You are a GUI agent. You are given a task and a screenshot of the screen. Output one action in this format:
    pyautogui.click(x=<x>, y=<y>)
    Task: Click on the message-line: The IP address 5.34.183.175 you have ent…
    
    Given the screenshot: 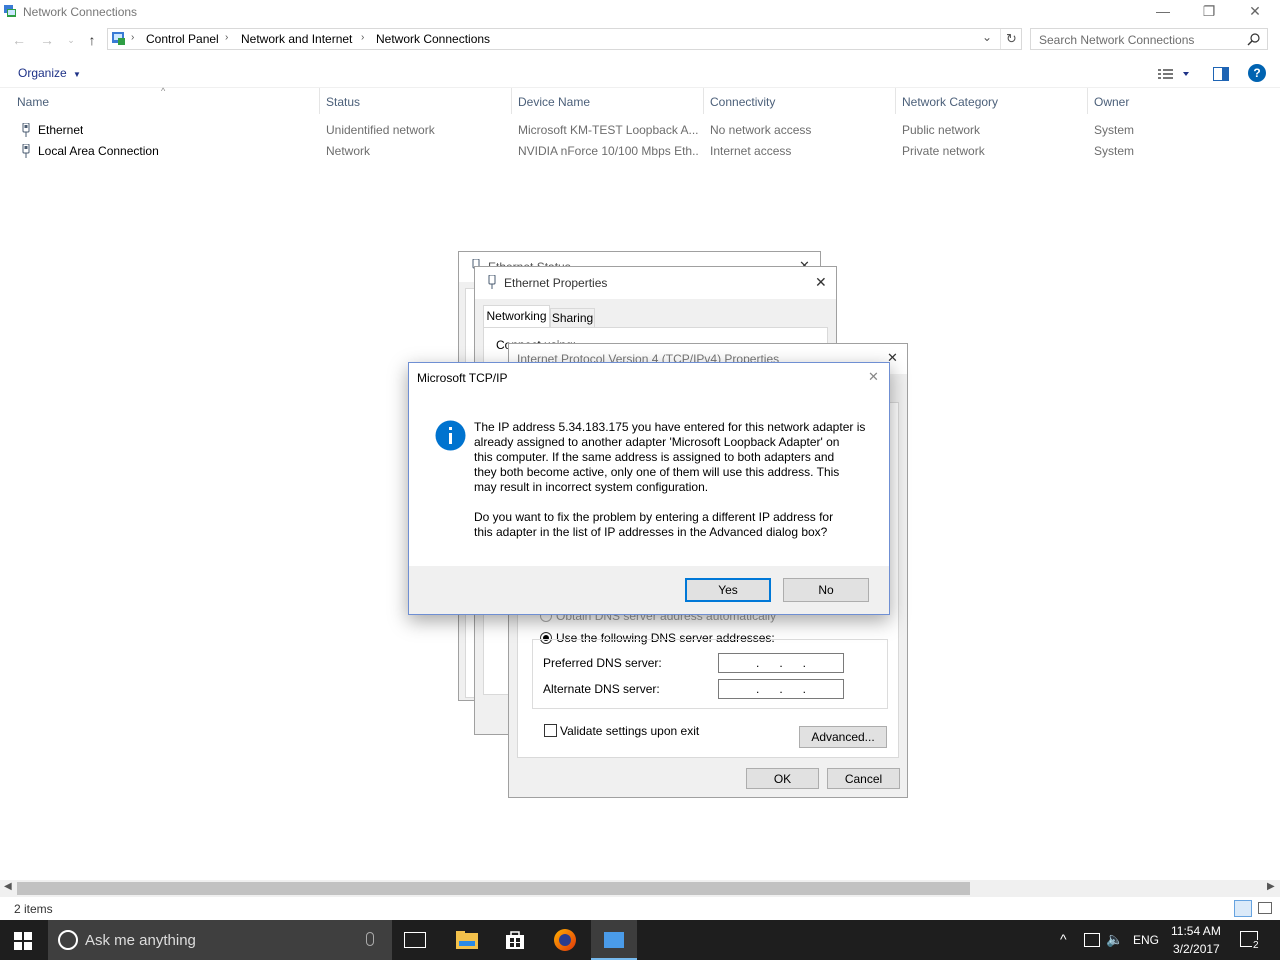 What is the action you would take?
    pyautogui.click(x=670, y=427)
    